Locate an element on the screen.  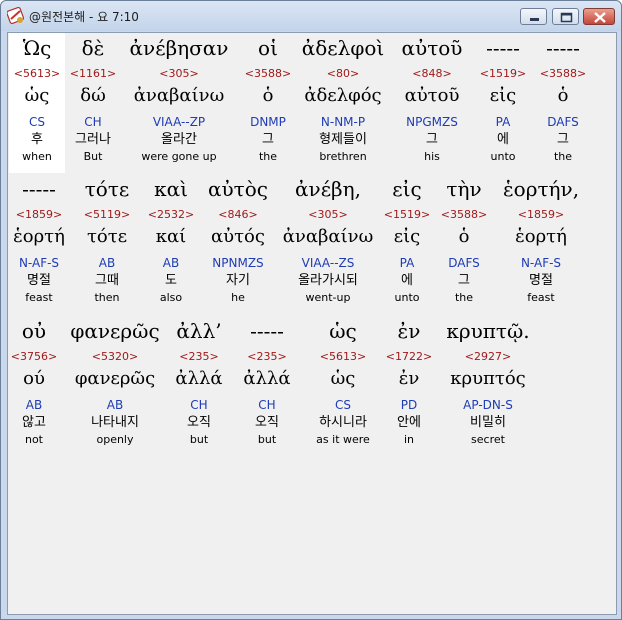
strong-number: <1161> is located at coordinates (93, 74).